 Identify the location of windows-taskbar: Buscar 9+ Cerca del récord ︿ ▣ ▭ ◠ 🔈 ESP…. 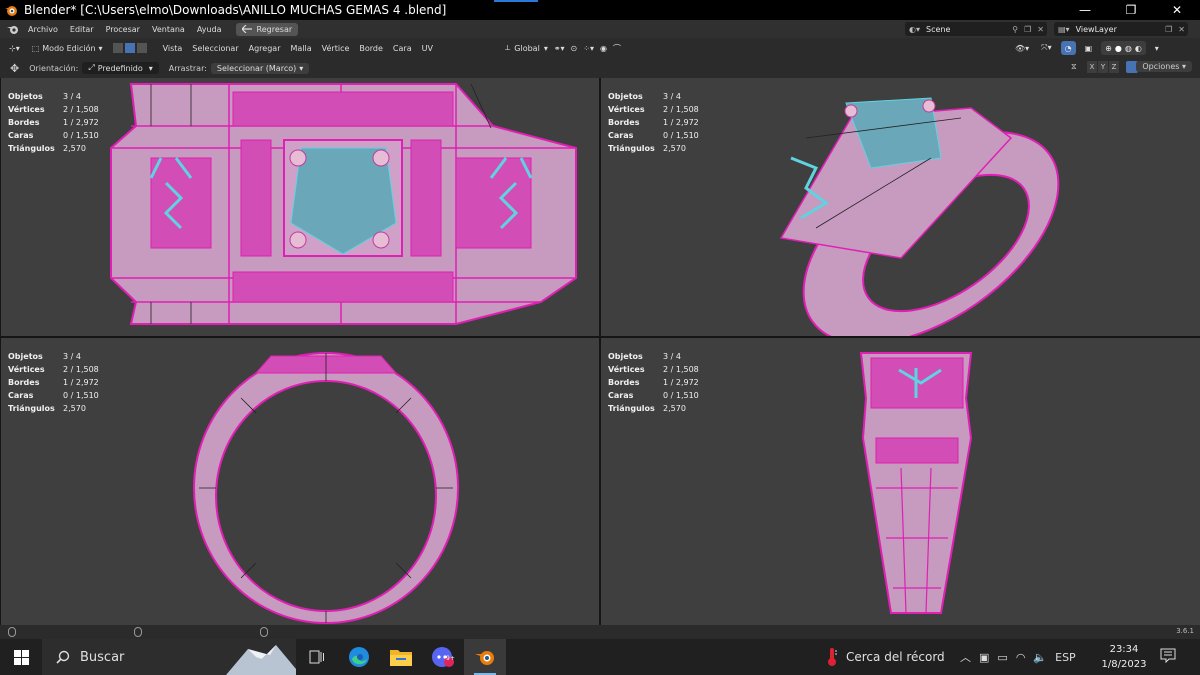
(600, 657).